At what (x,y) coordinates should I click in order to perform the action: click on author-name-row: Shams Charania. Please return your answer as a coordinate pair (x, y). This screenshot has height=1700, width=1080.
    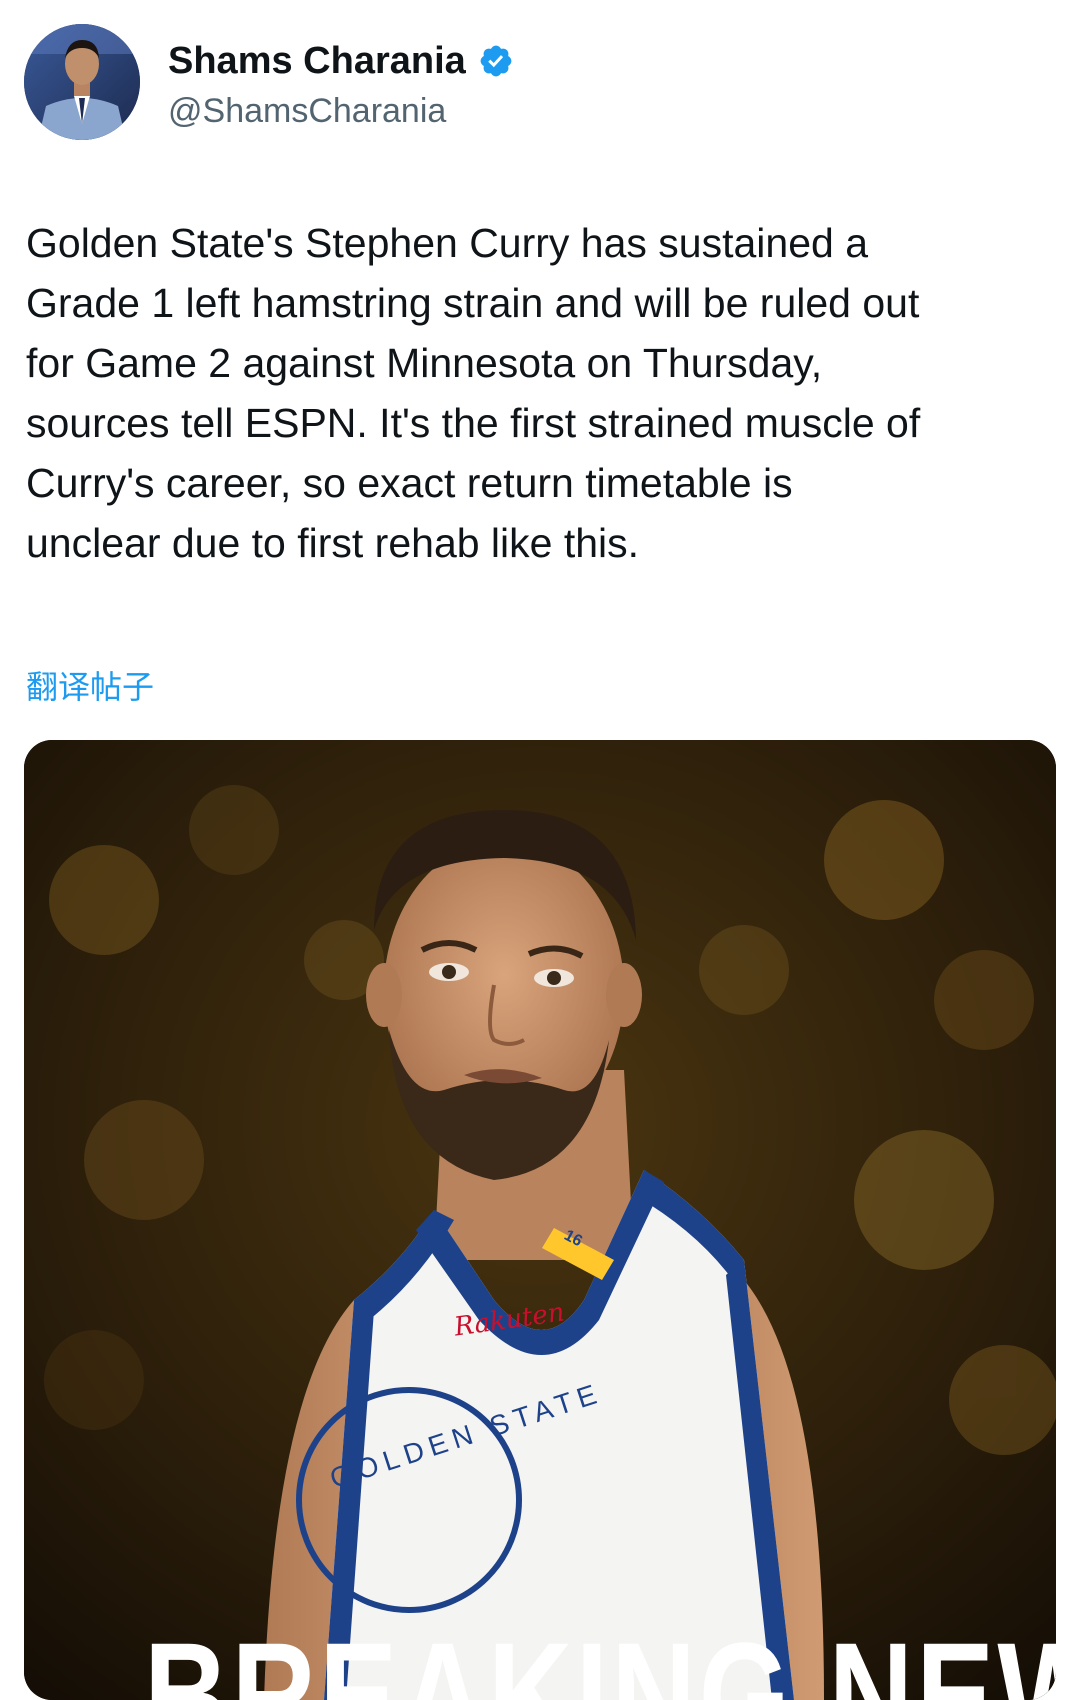
    Looking at the image, I should click on (341, 61).